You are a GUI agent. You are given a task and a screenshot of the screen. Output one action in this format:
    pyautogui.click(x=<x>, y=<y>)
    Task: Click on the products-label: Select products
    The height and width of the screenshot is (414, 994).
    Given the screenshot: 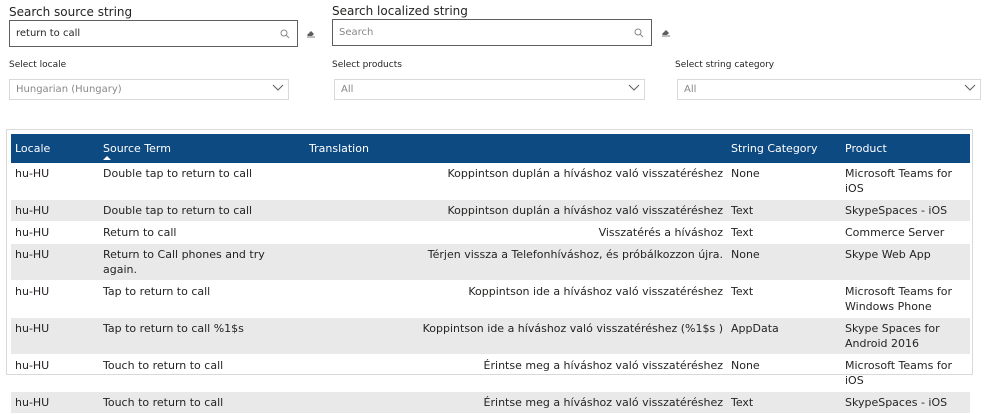 What is the action you would take?
    pyautogui.click(x=367, y=65)
    